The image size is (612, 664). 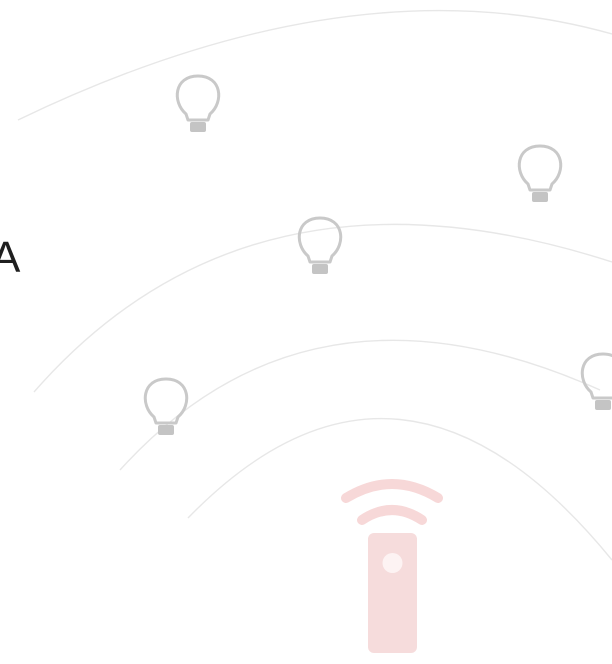 What do you see at coordinates (392, 563) in the screenshot?
I see `remote-button` at bounding box center [392, 563].